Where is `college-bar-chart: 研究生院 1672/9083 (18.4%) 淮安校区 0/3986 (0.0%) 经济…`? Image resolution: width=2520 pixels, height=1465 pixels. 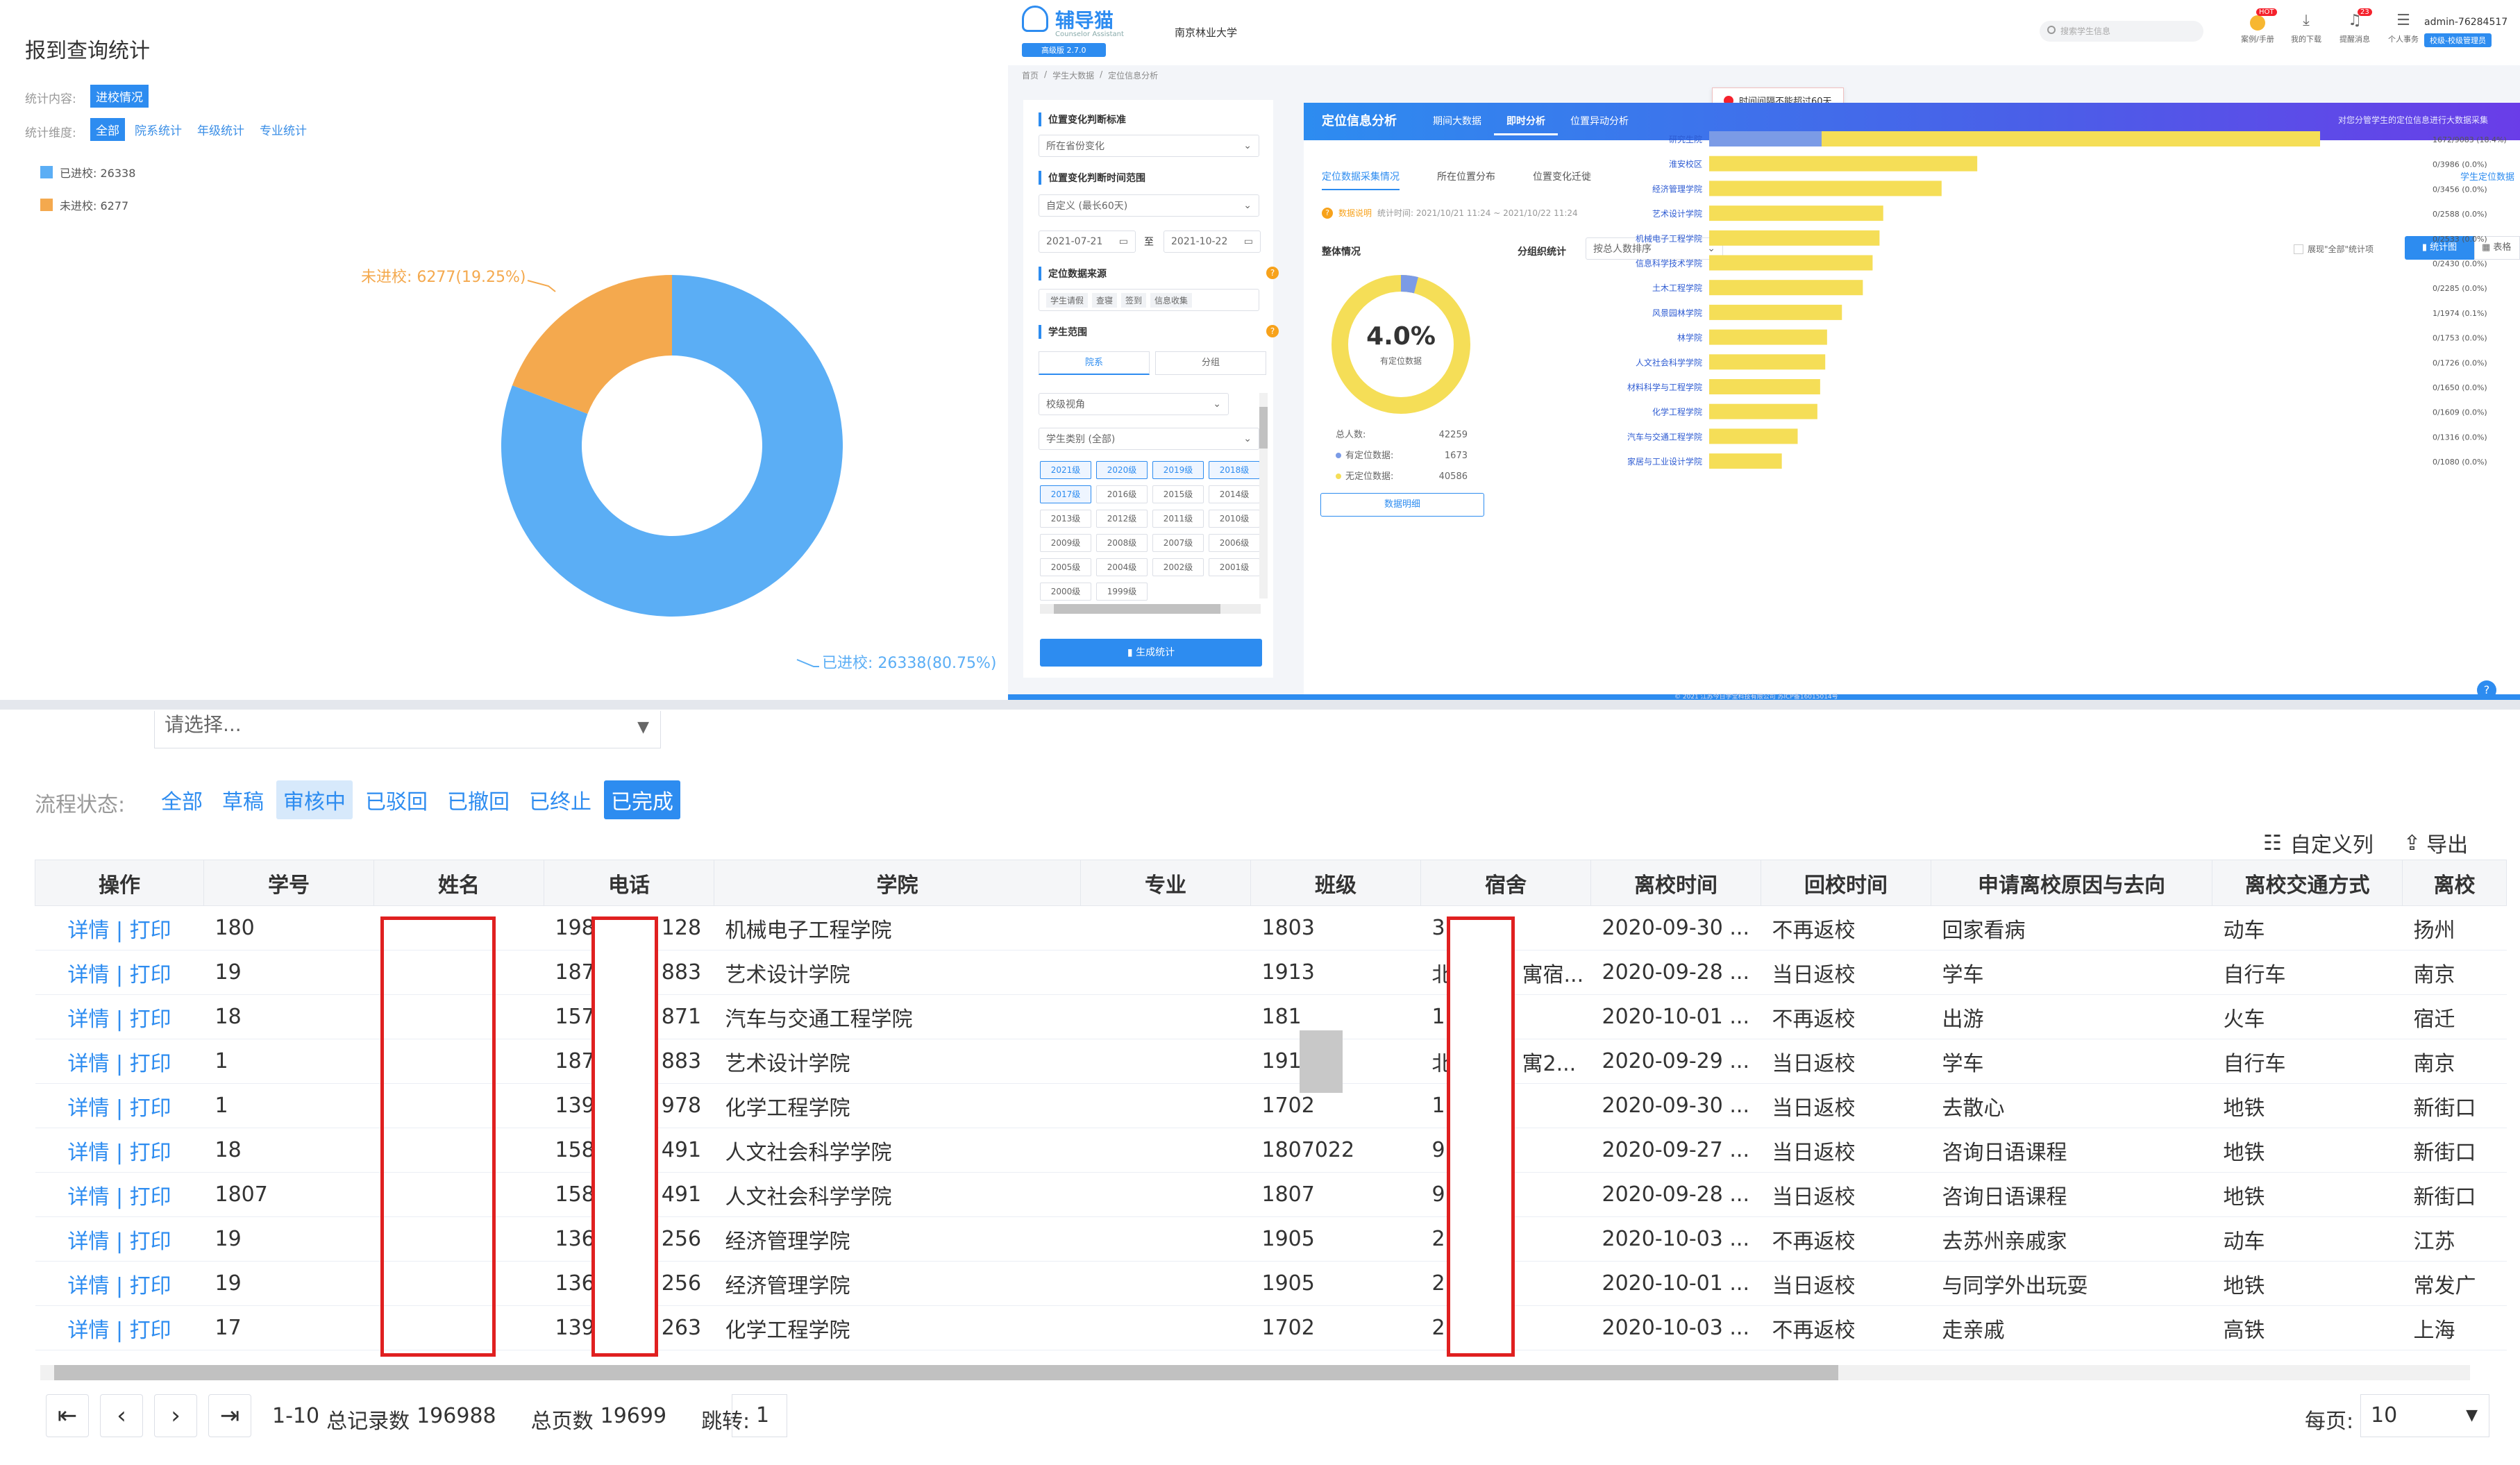 college-bar-chart: 研究生院 1672/9083 (18.4%) 淮安校区 0/3986 (0.0%) 经济… is located at coordinates (2067, 300).